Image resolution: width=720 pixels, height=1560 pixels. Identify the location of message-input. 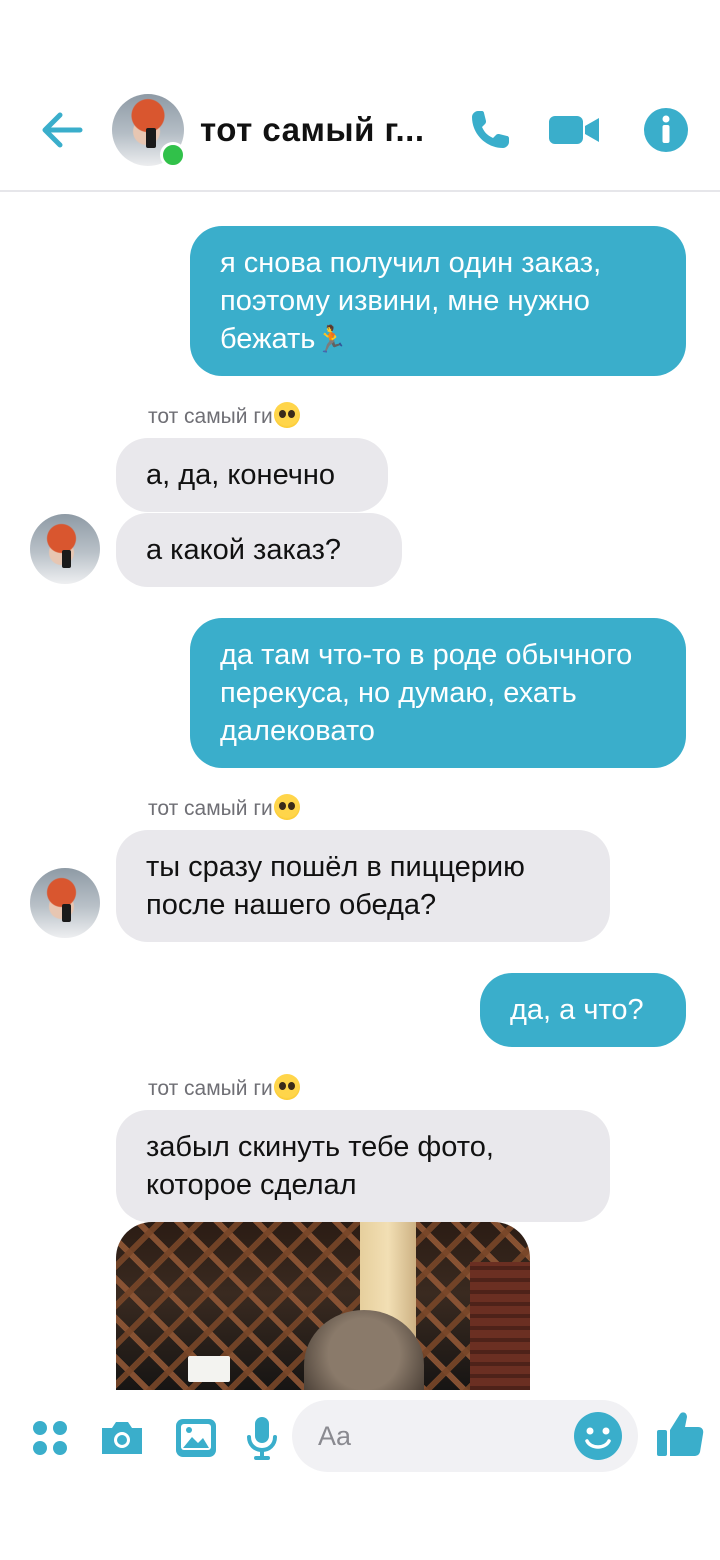
(433, 1436).